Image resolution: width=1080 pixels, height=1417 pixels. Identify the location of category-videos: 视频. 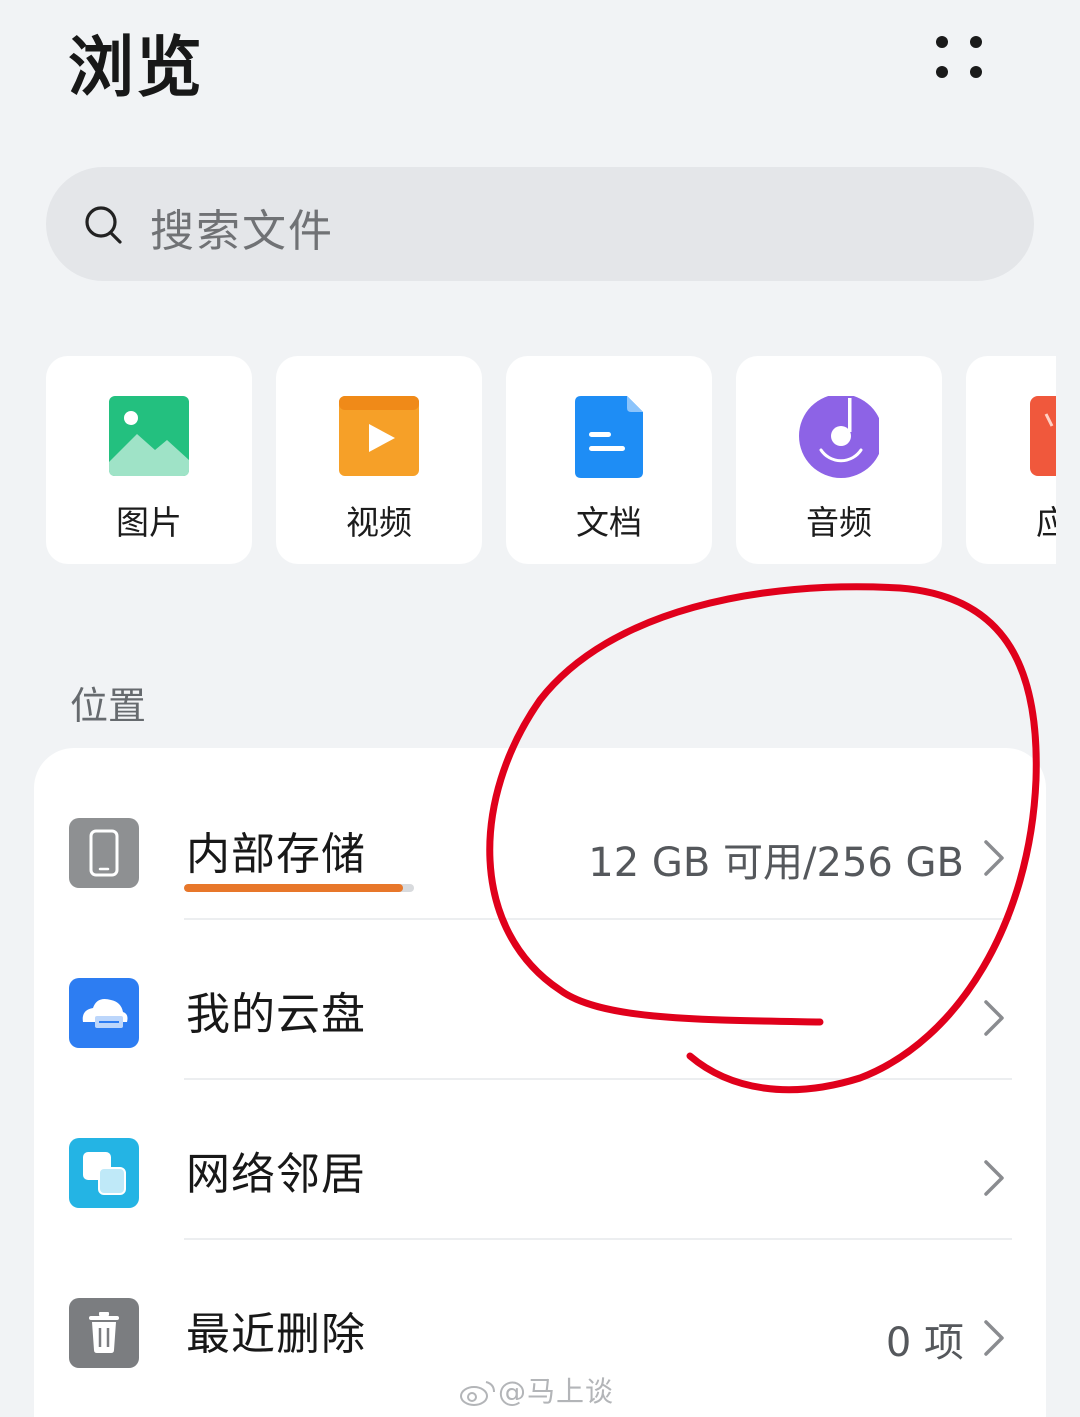
(379, 460).